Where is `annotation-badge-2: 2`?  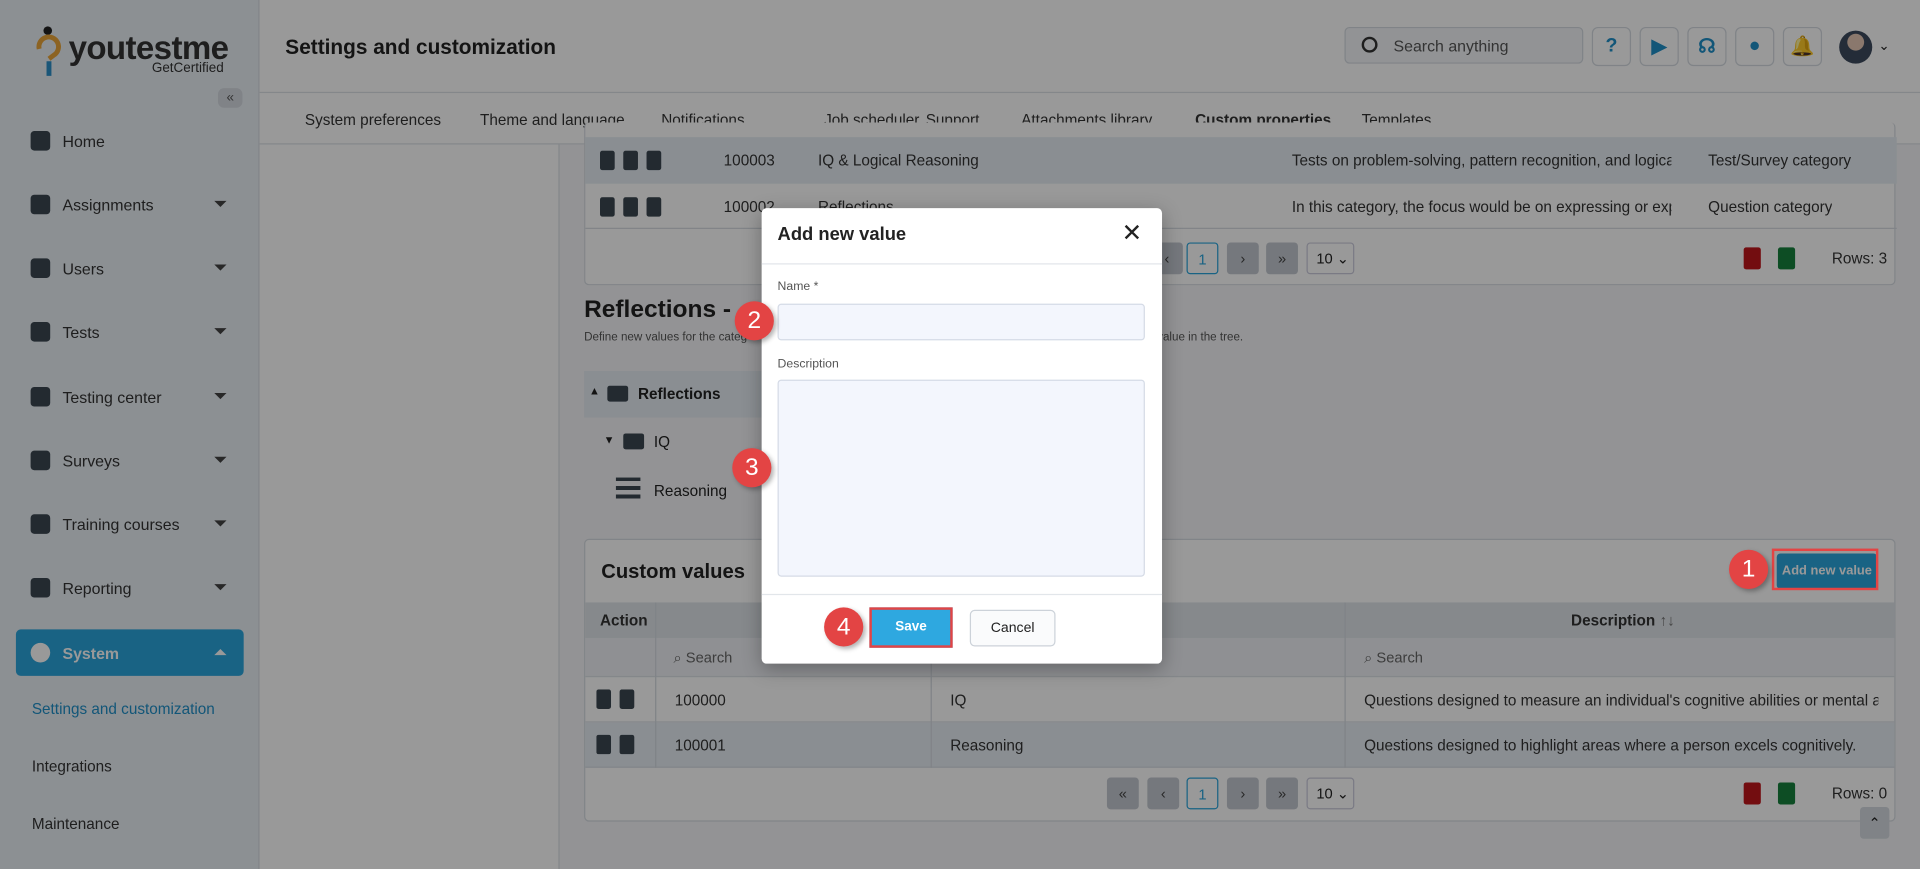 annotation-badge-2: 2 is located at coordinates (754, 321).